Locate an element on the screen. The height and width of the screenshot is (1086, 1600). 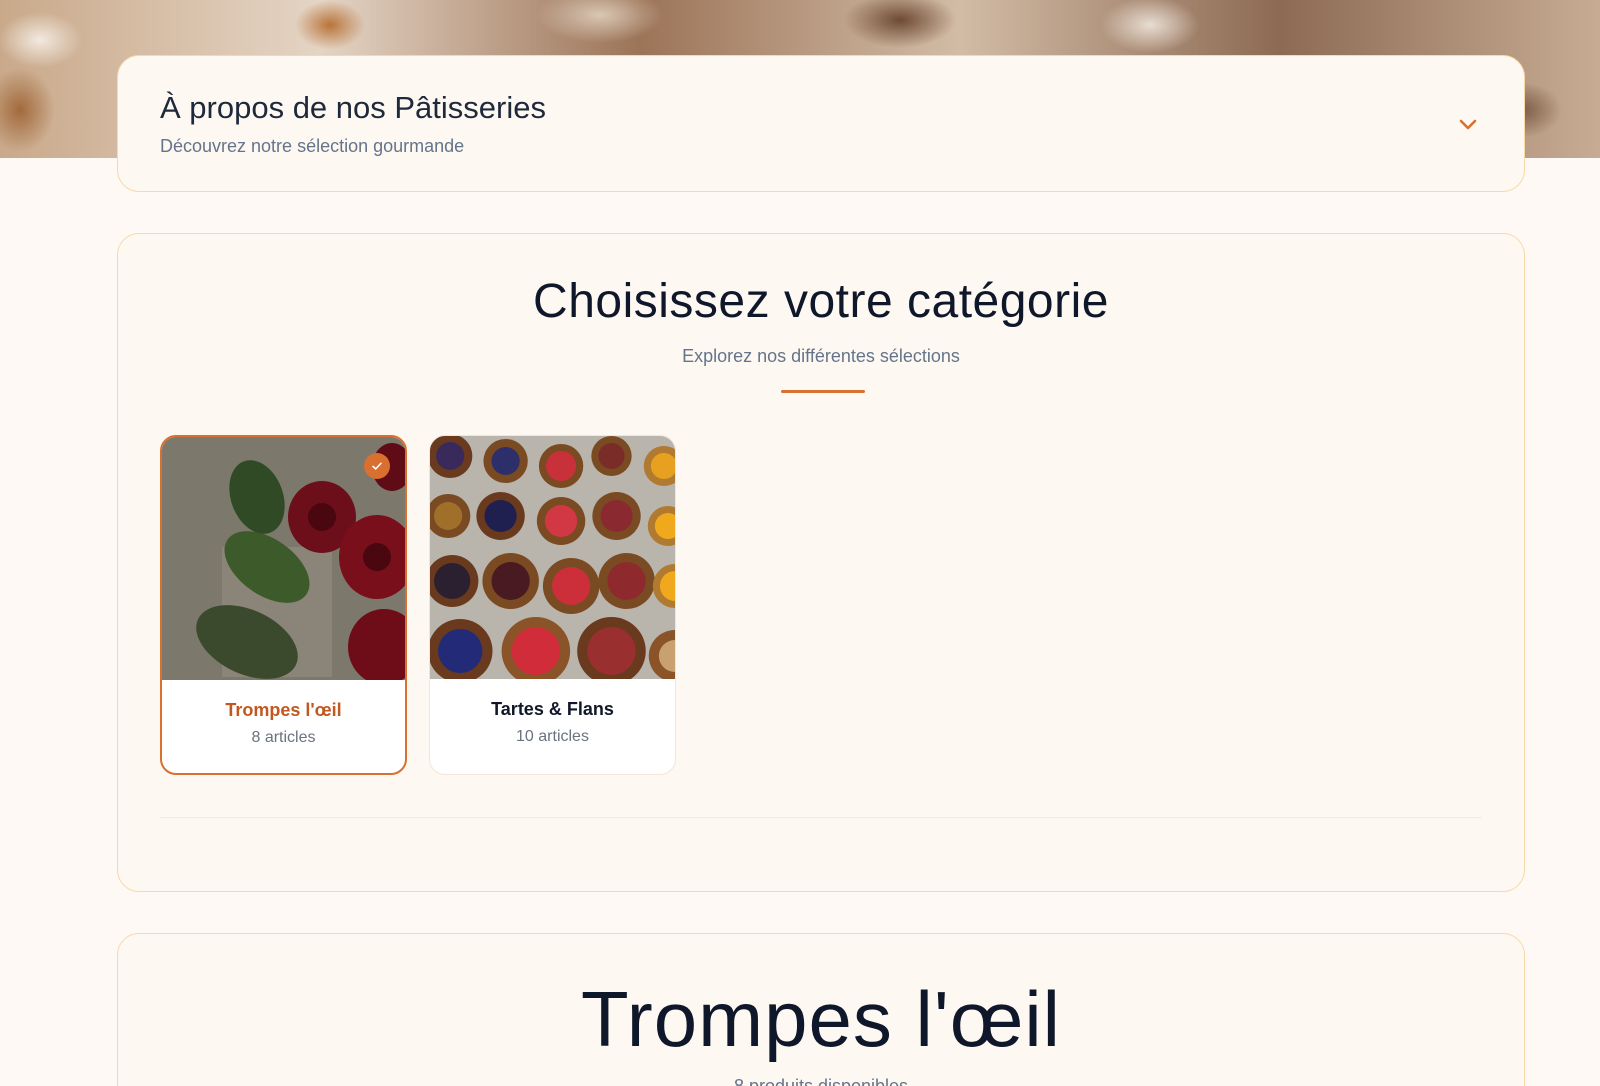
selected-category-title: Trompes l'œil is located at coordinates (820, 1019).